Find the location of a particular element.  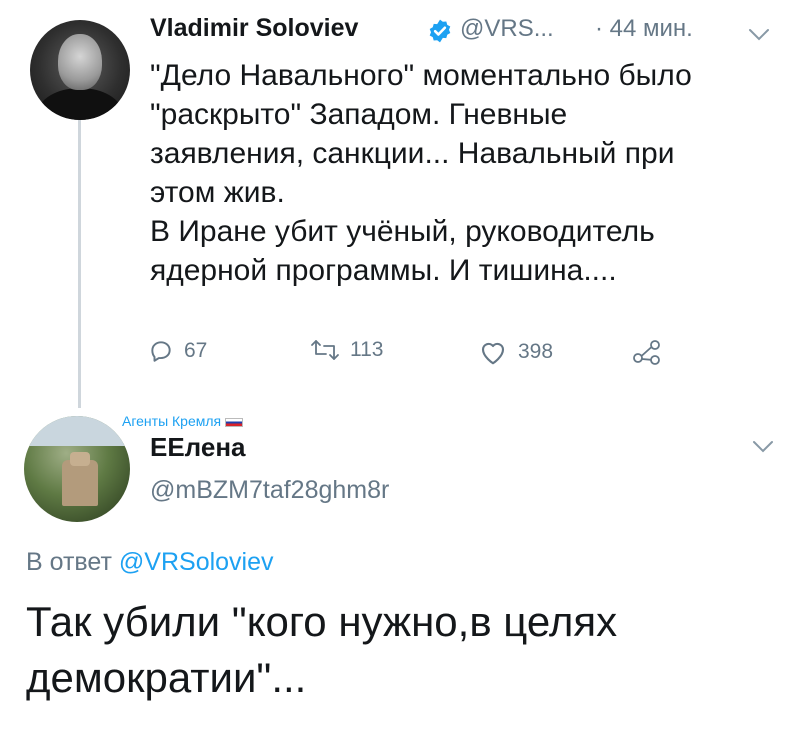

community-label: Агенты Кремля is located at coordinates (183, 421).